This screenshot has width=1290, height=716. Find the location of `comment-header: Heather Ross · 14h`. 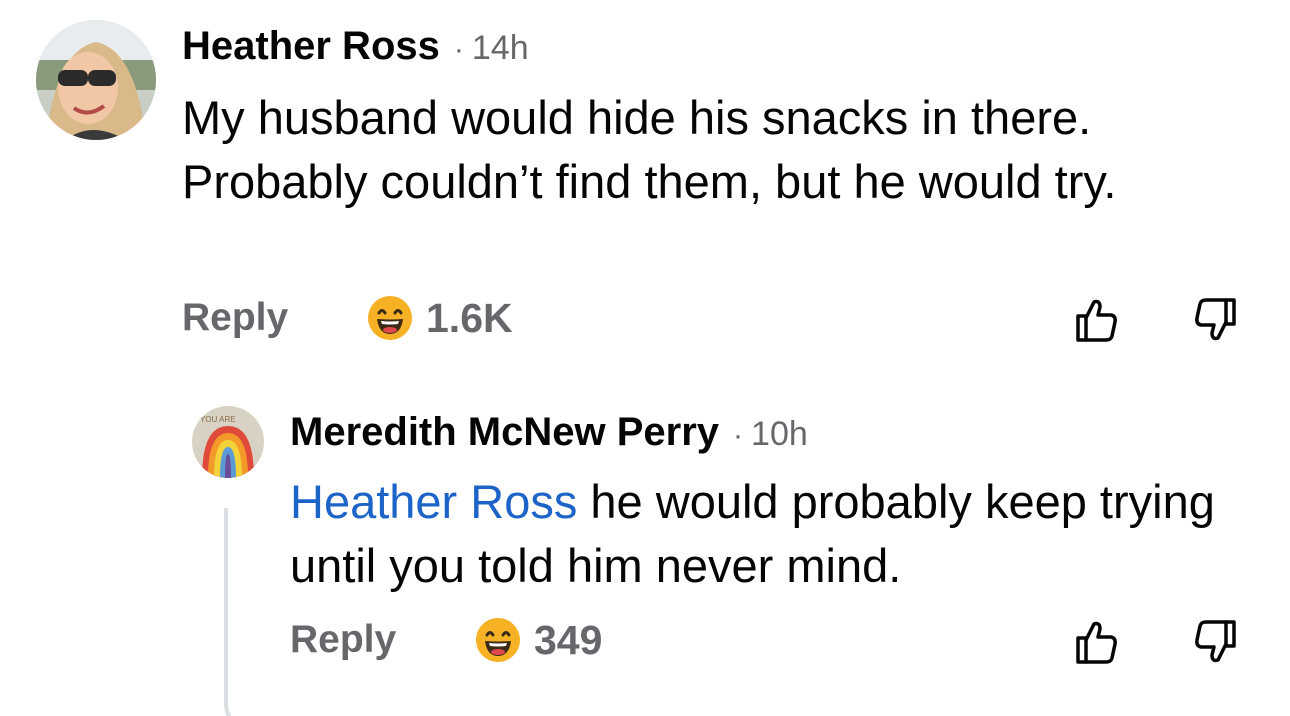

comment-header: Heather Ross · 14h is located at coordinates (355, 46).